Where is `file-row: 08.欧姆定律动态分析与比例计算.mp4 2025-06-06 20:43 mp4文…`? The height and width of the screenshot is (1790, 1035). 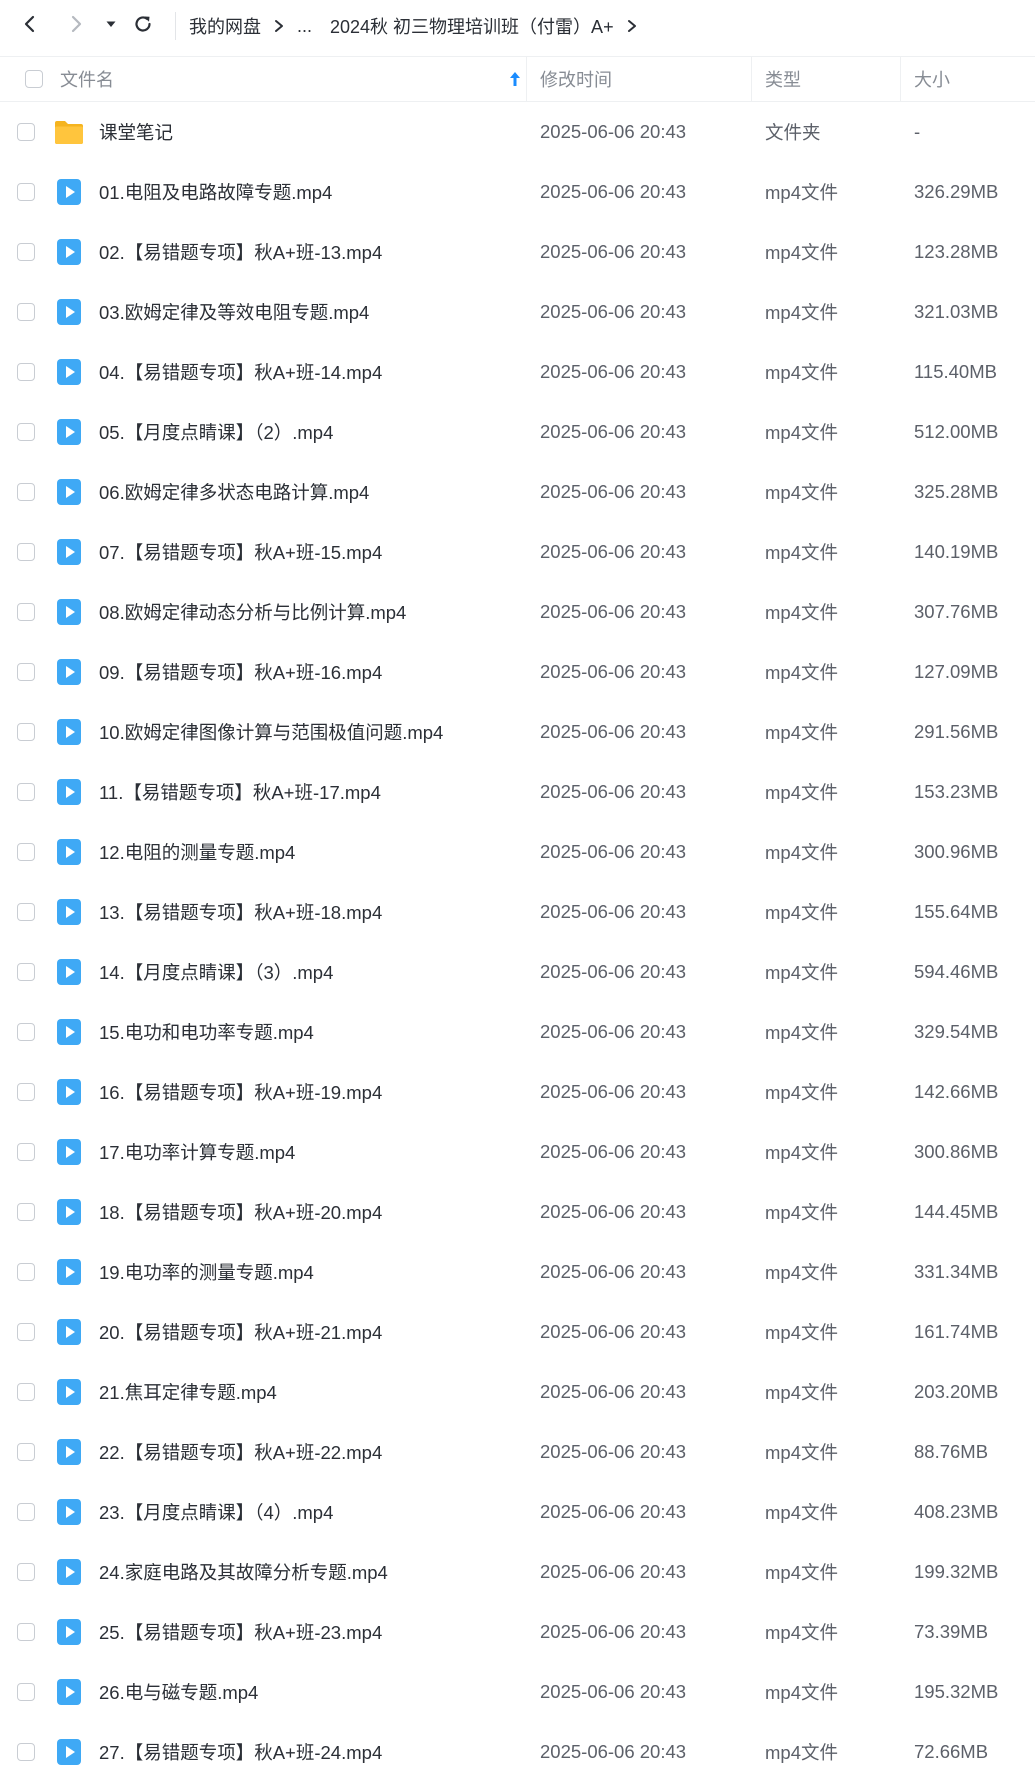 file-row: 08.欧姆定律动态分析与比例计算.mp4 2025-06-06 20:43 mp4文… is located at coordinates (517, 612).